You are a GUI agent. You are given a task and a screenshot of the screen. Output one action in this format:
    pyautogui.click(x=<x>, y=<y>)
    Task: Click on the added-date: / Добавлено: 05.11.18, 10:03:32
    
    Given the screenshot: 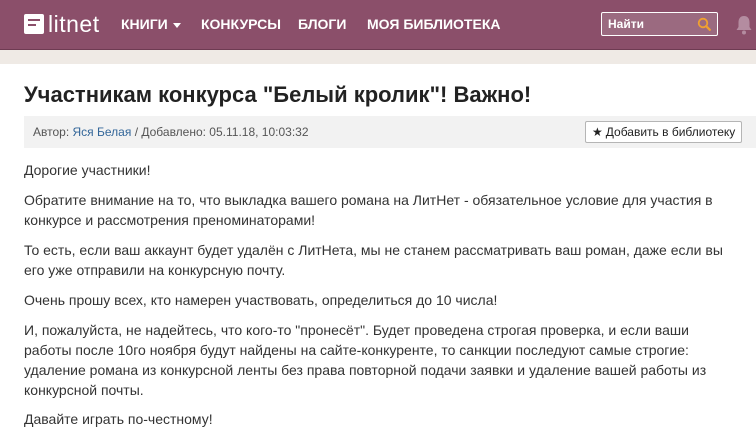 What is the action you would take?
    pyautogui.click(x=221, y=132)
    